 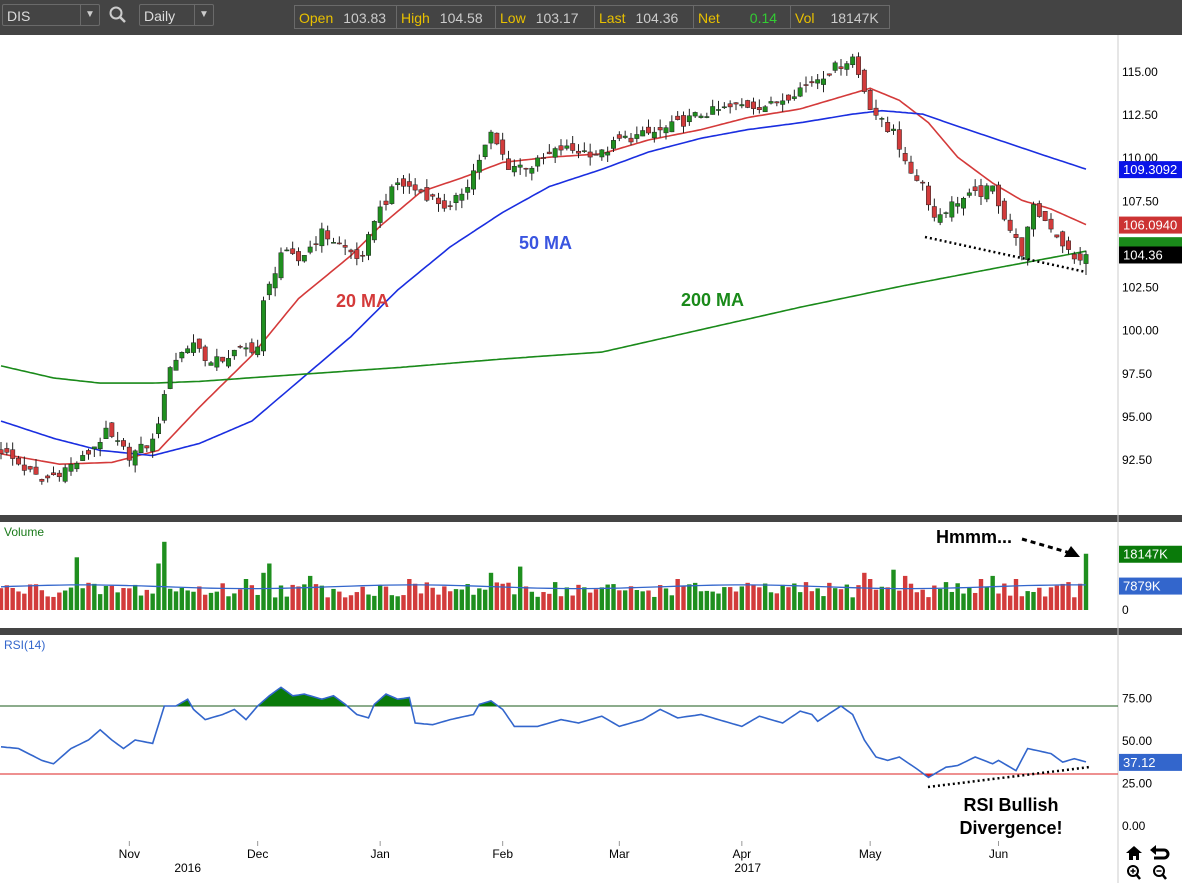 I want to click on home-icon, so click(x=1134, y=853).